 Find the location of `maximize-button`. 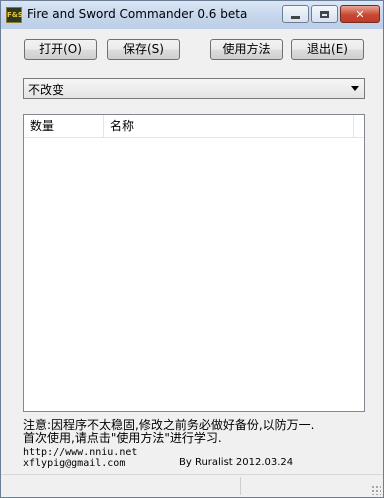

maximize-button is located at coordinates (324, 14).